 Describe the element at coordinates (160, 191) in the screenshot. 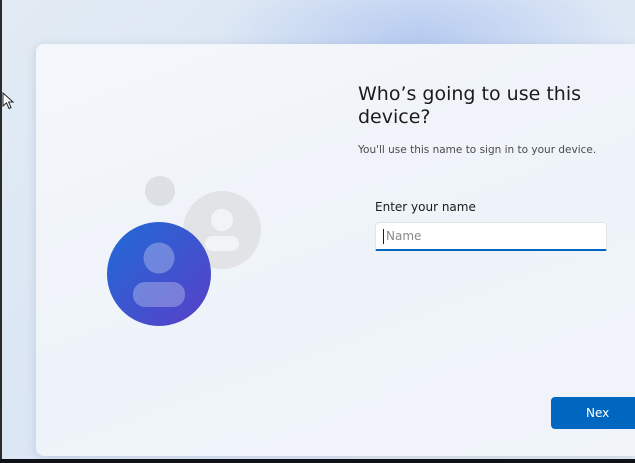

I see `small-avatar-dot` at that location.